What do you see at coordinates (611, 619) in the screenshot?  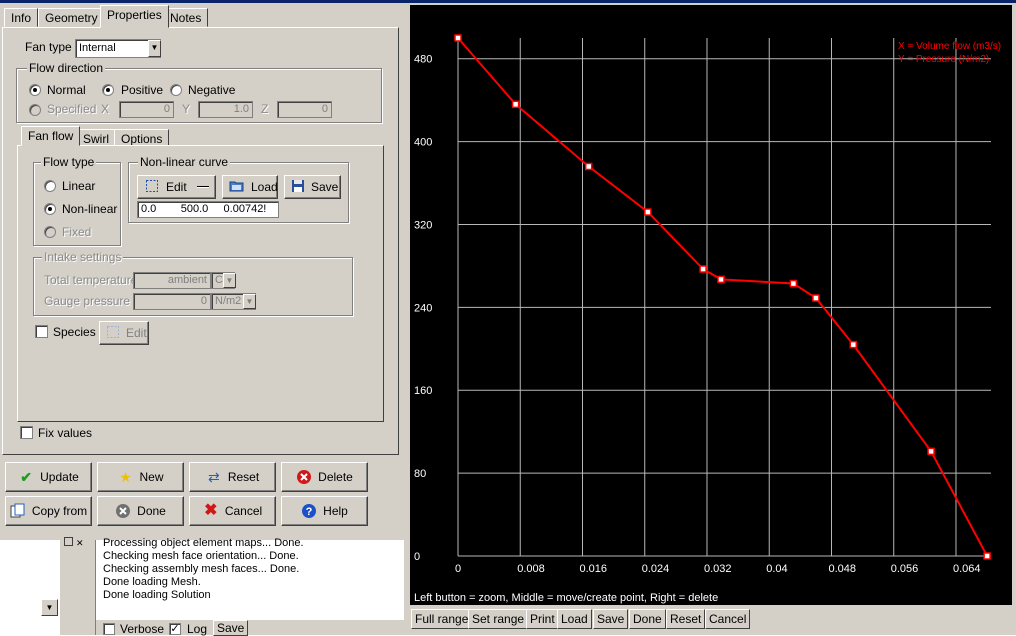 I see `plot-save-button: Save` at bounding box center [611, 619].